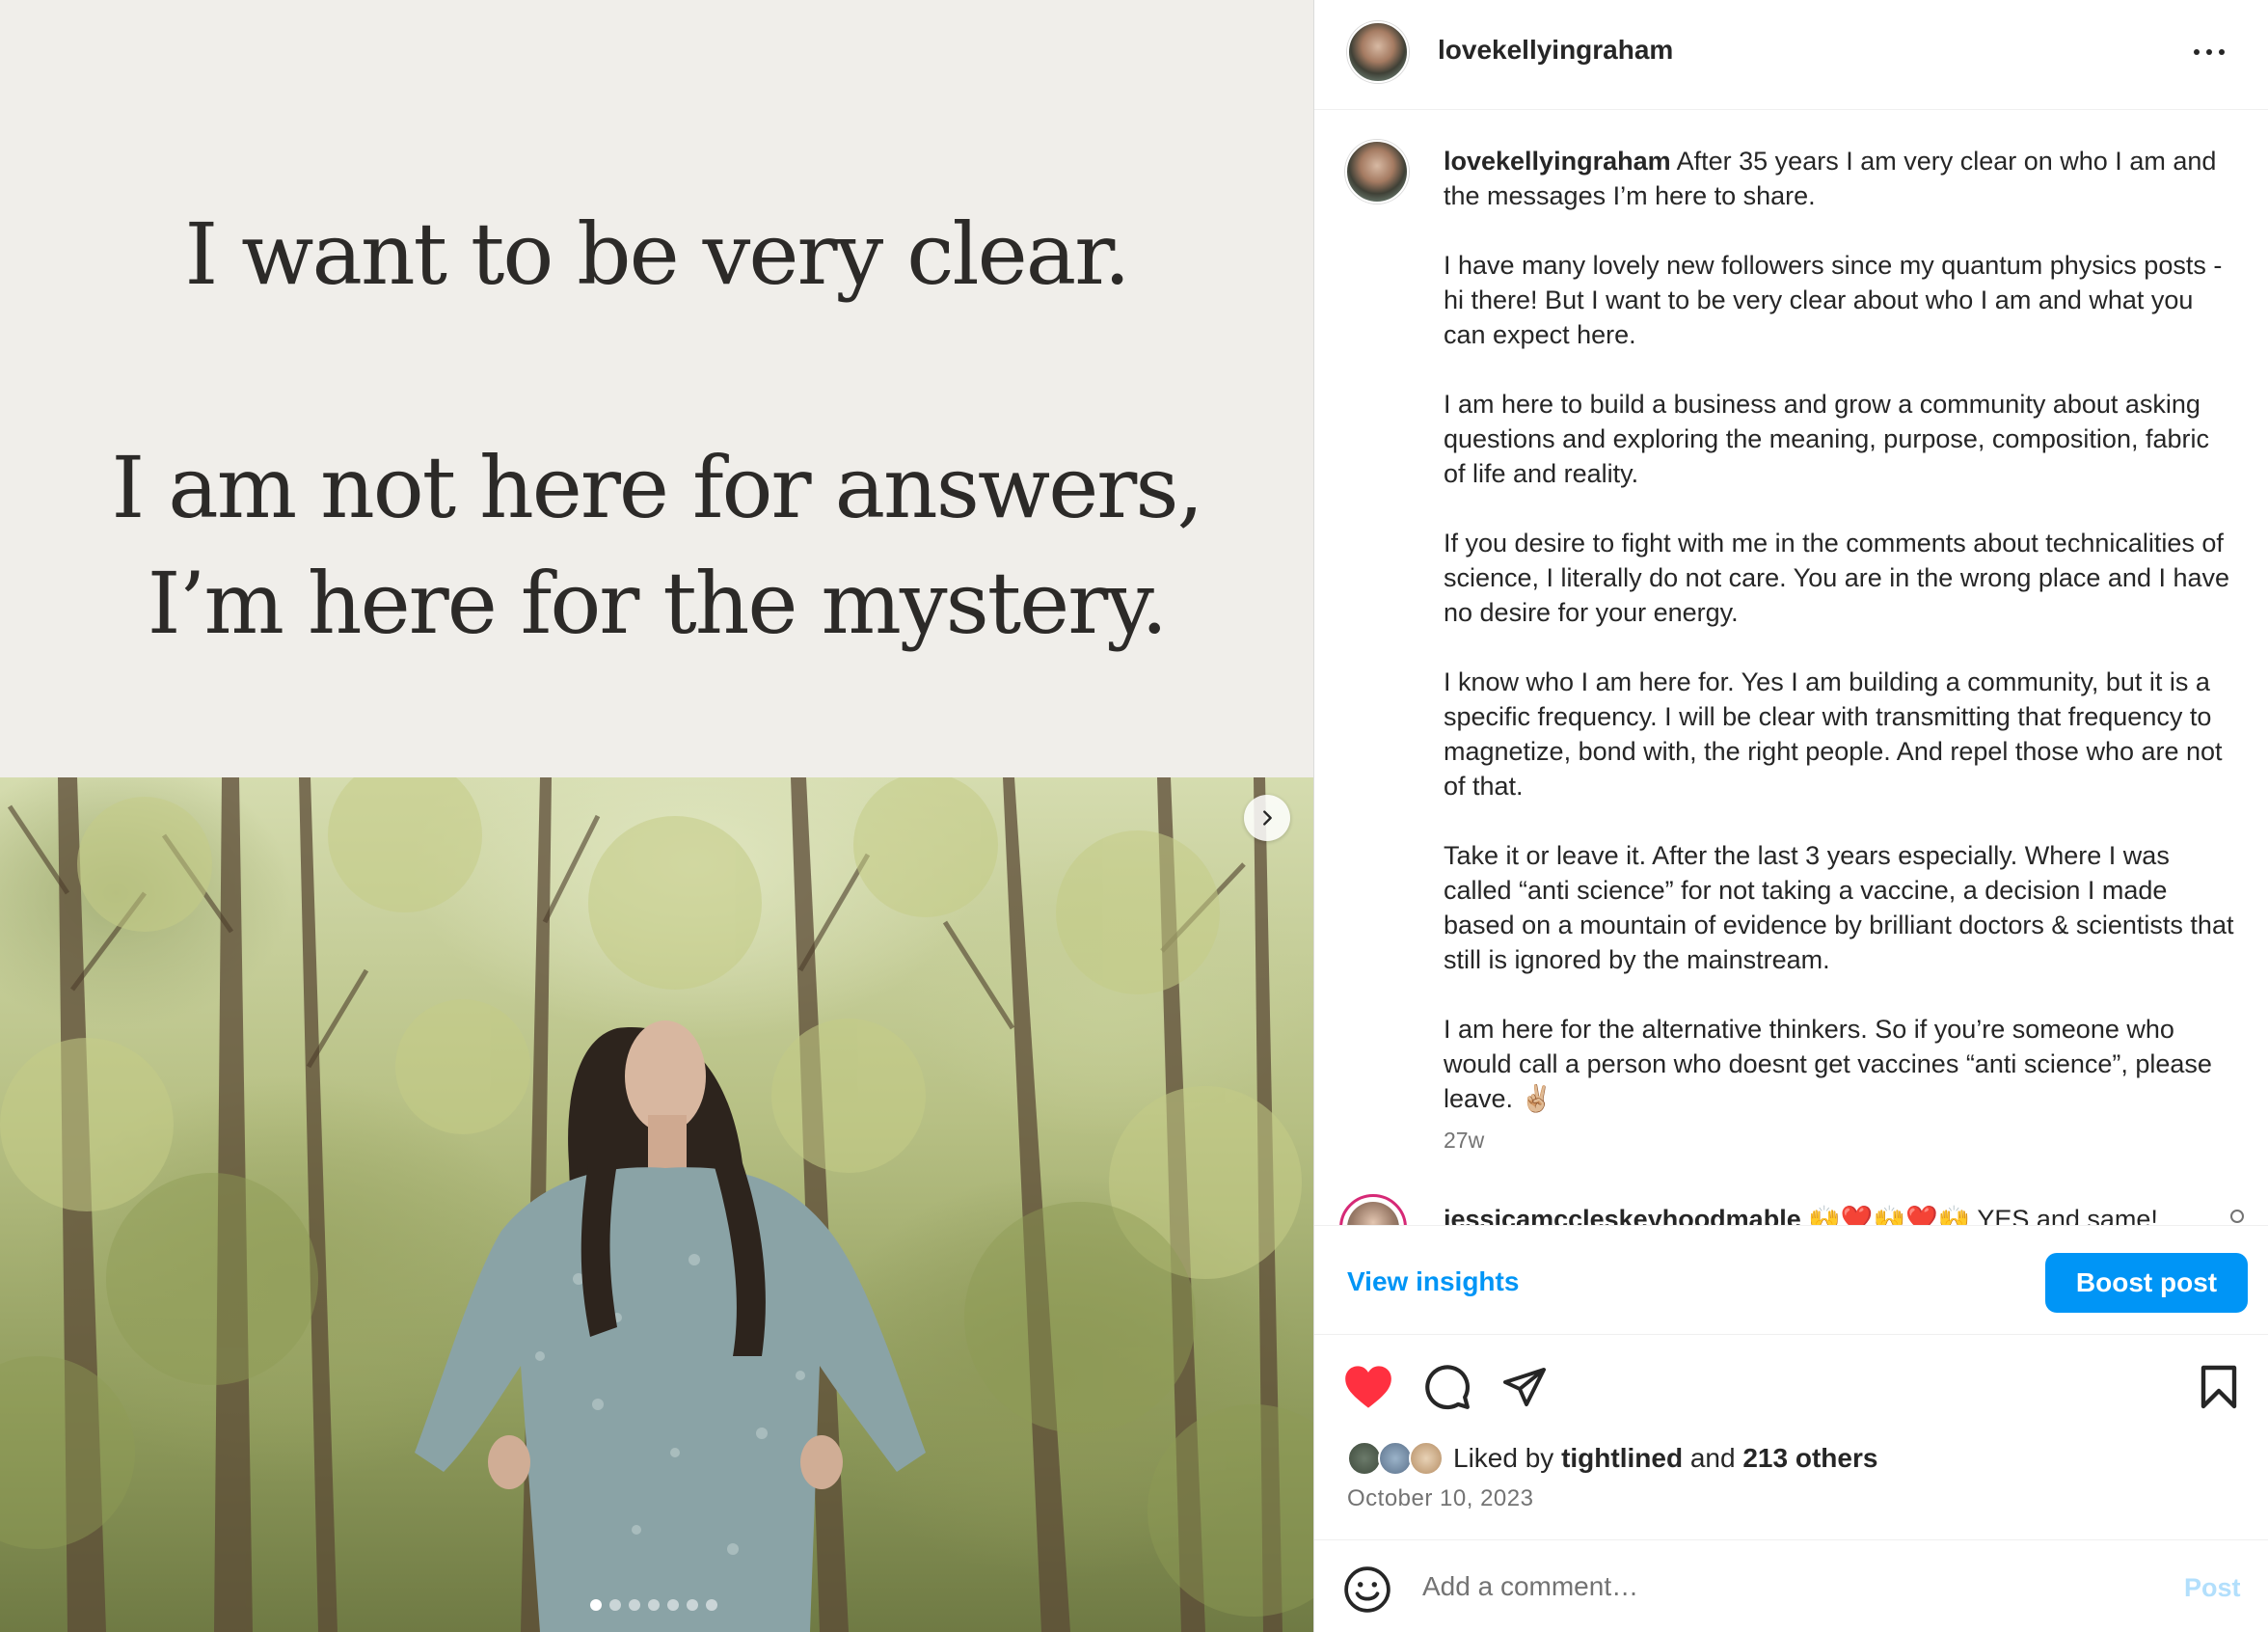  I want to click on caption-avatar, so click(1377, 172).